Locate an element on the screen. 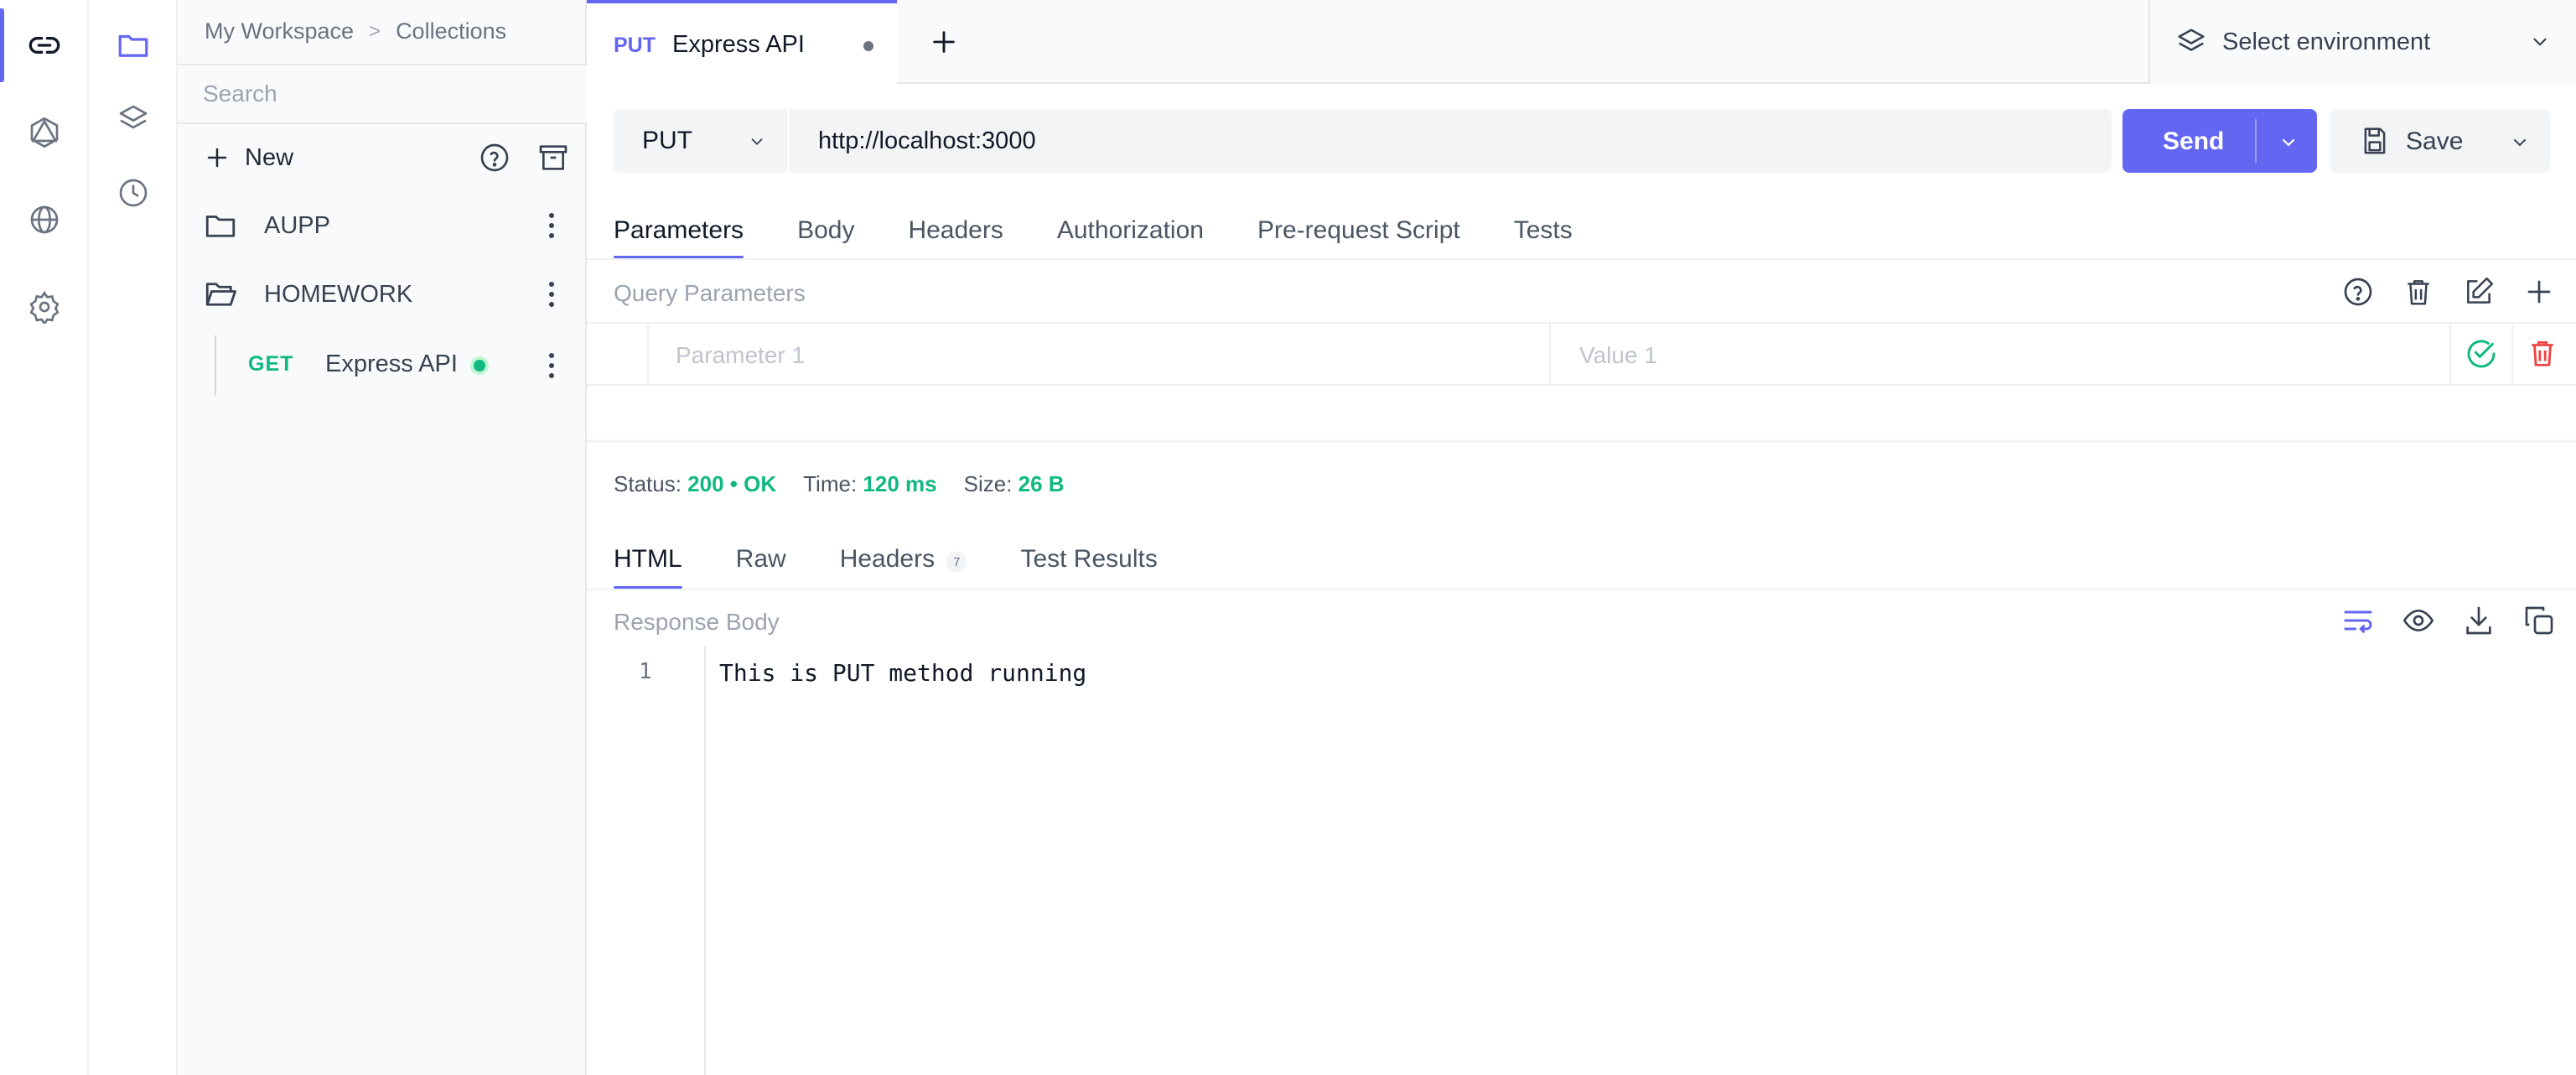 The width and height of the screenshot is (2576, 1075). wrap-lines-button is located at coordinates (2358, 620).